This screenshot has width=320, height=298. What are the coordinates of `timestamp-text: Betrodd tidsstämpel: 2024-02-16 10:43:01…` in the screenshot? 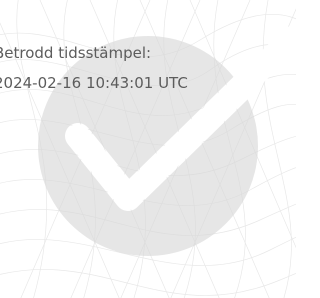 It's located at (94, 68).